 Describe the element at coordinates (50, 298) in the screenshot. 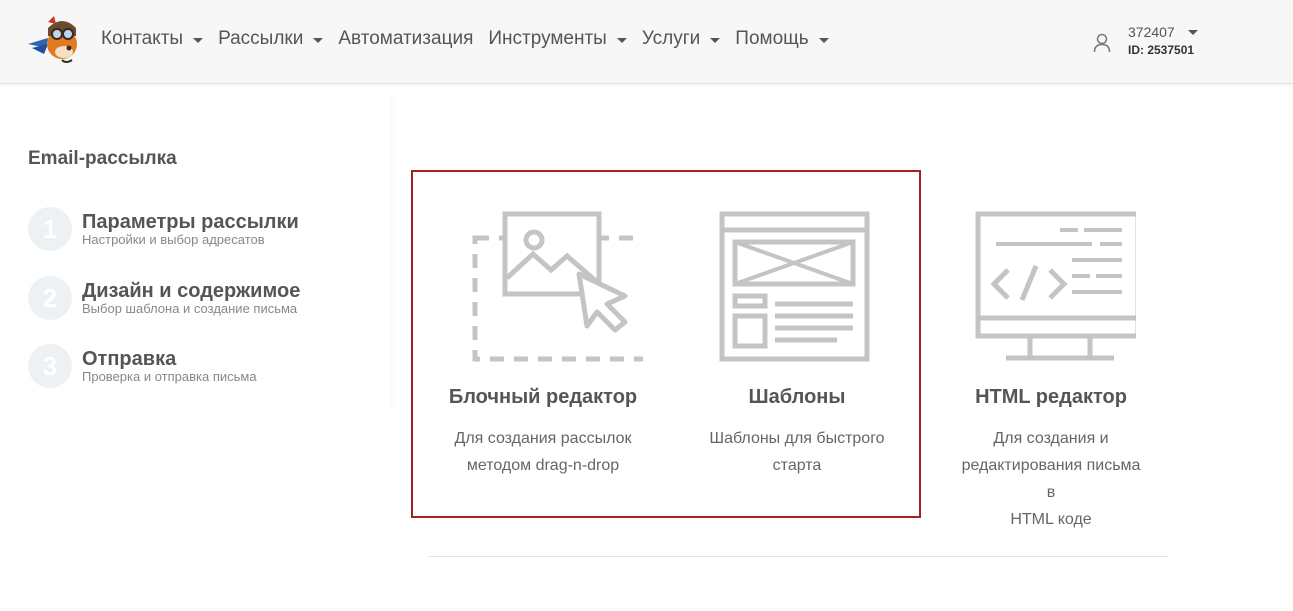

I see `step-number: 2` at that location.